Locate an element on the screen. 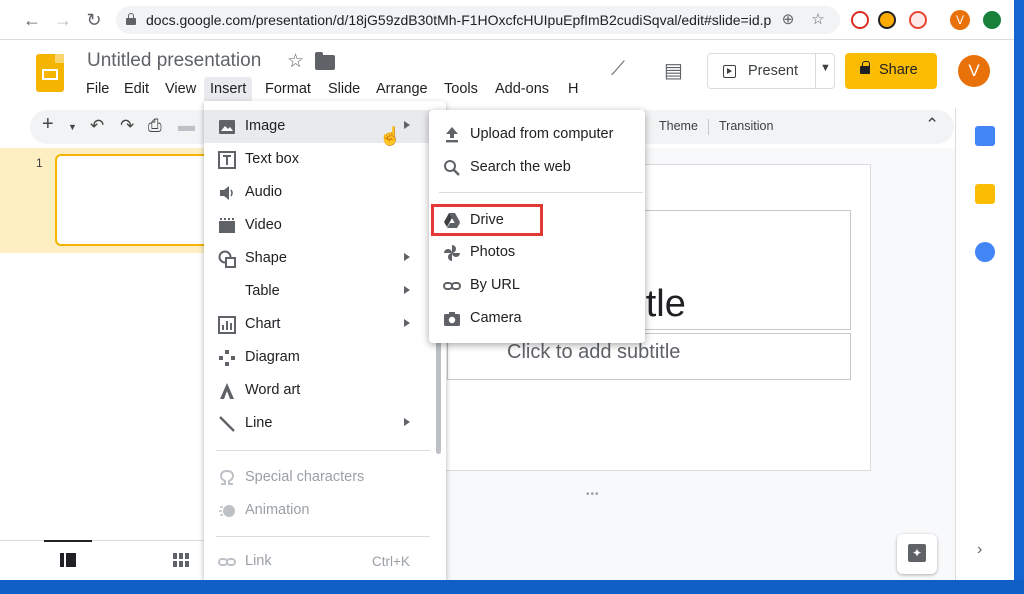 The image size is (1024, 594). present-button: Present ▼ is located at coordinates (771, 71).